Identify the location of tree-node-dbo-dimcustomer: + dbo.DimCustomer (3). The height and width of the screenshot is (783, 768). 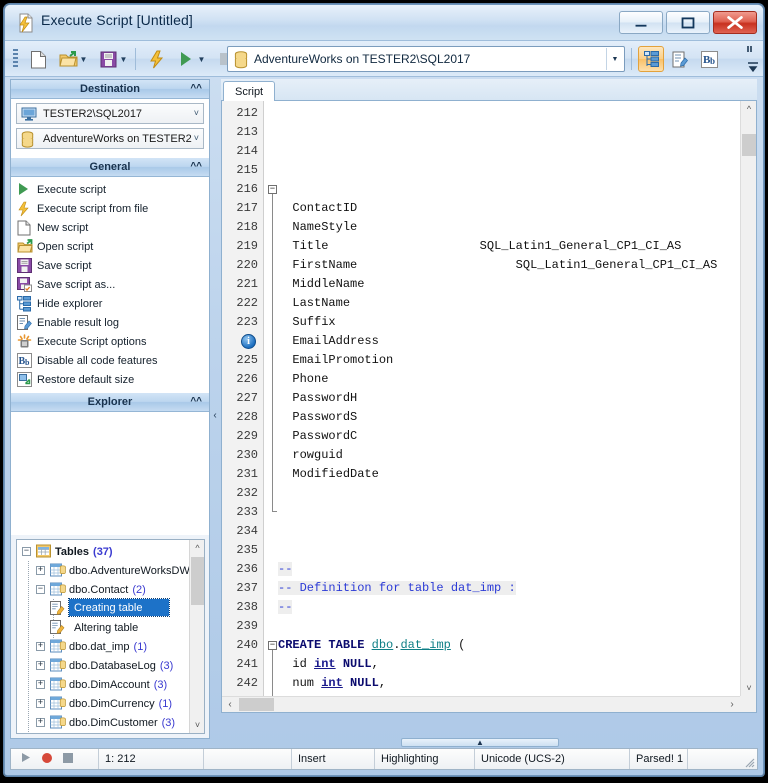
(110, 722).